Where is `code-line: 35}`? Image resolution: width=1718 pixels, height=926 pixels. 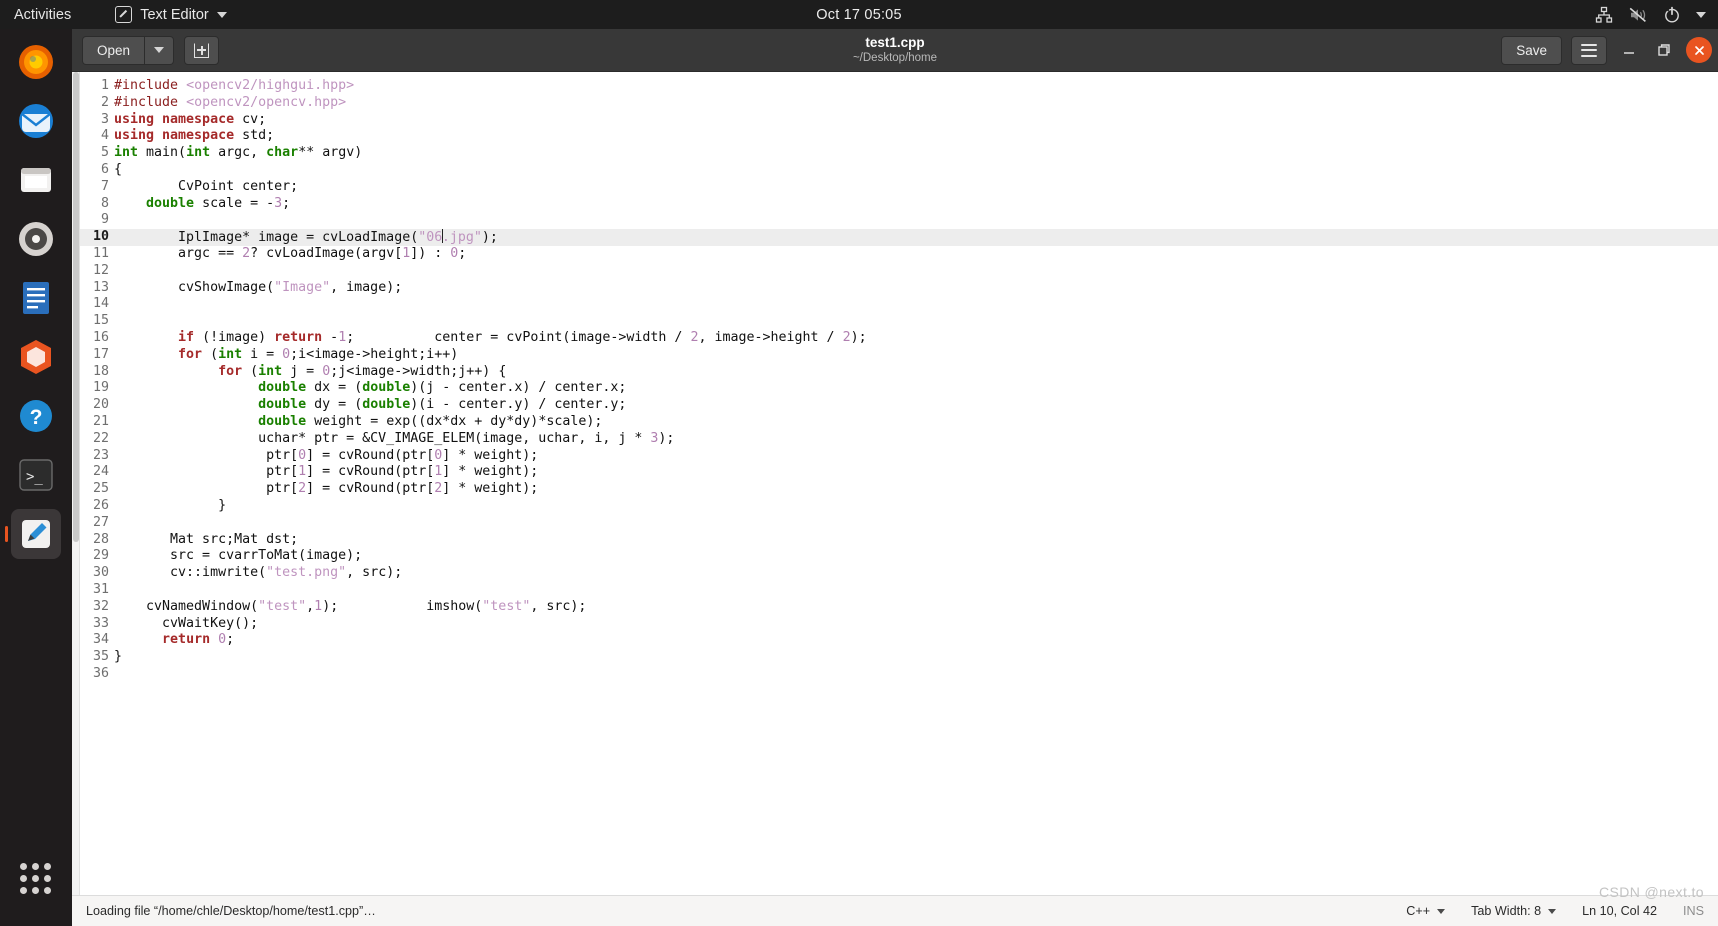
code-line: 35} is located at coordinates (899, 657).